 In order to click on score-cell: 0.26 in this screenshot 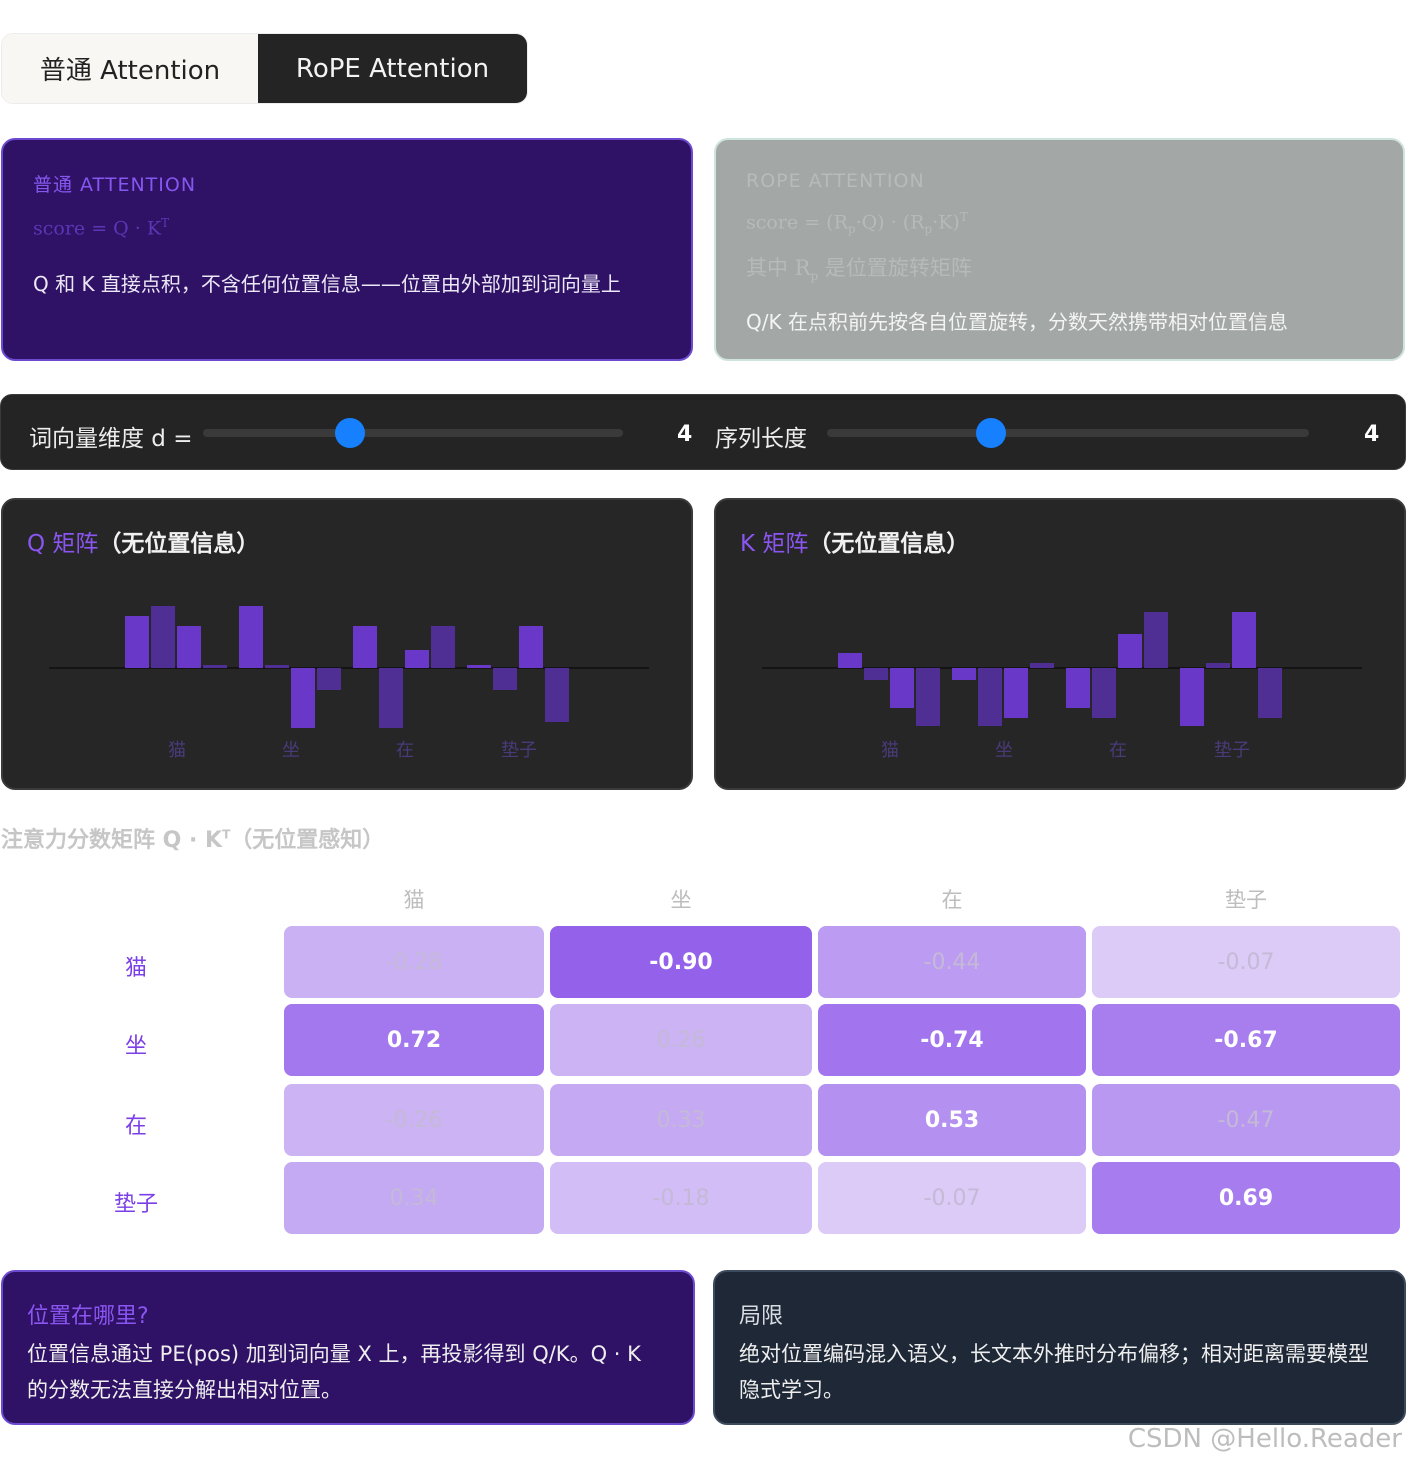, I will do `click(681, 1040)`.